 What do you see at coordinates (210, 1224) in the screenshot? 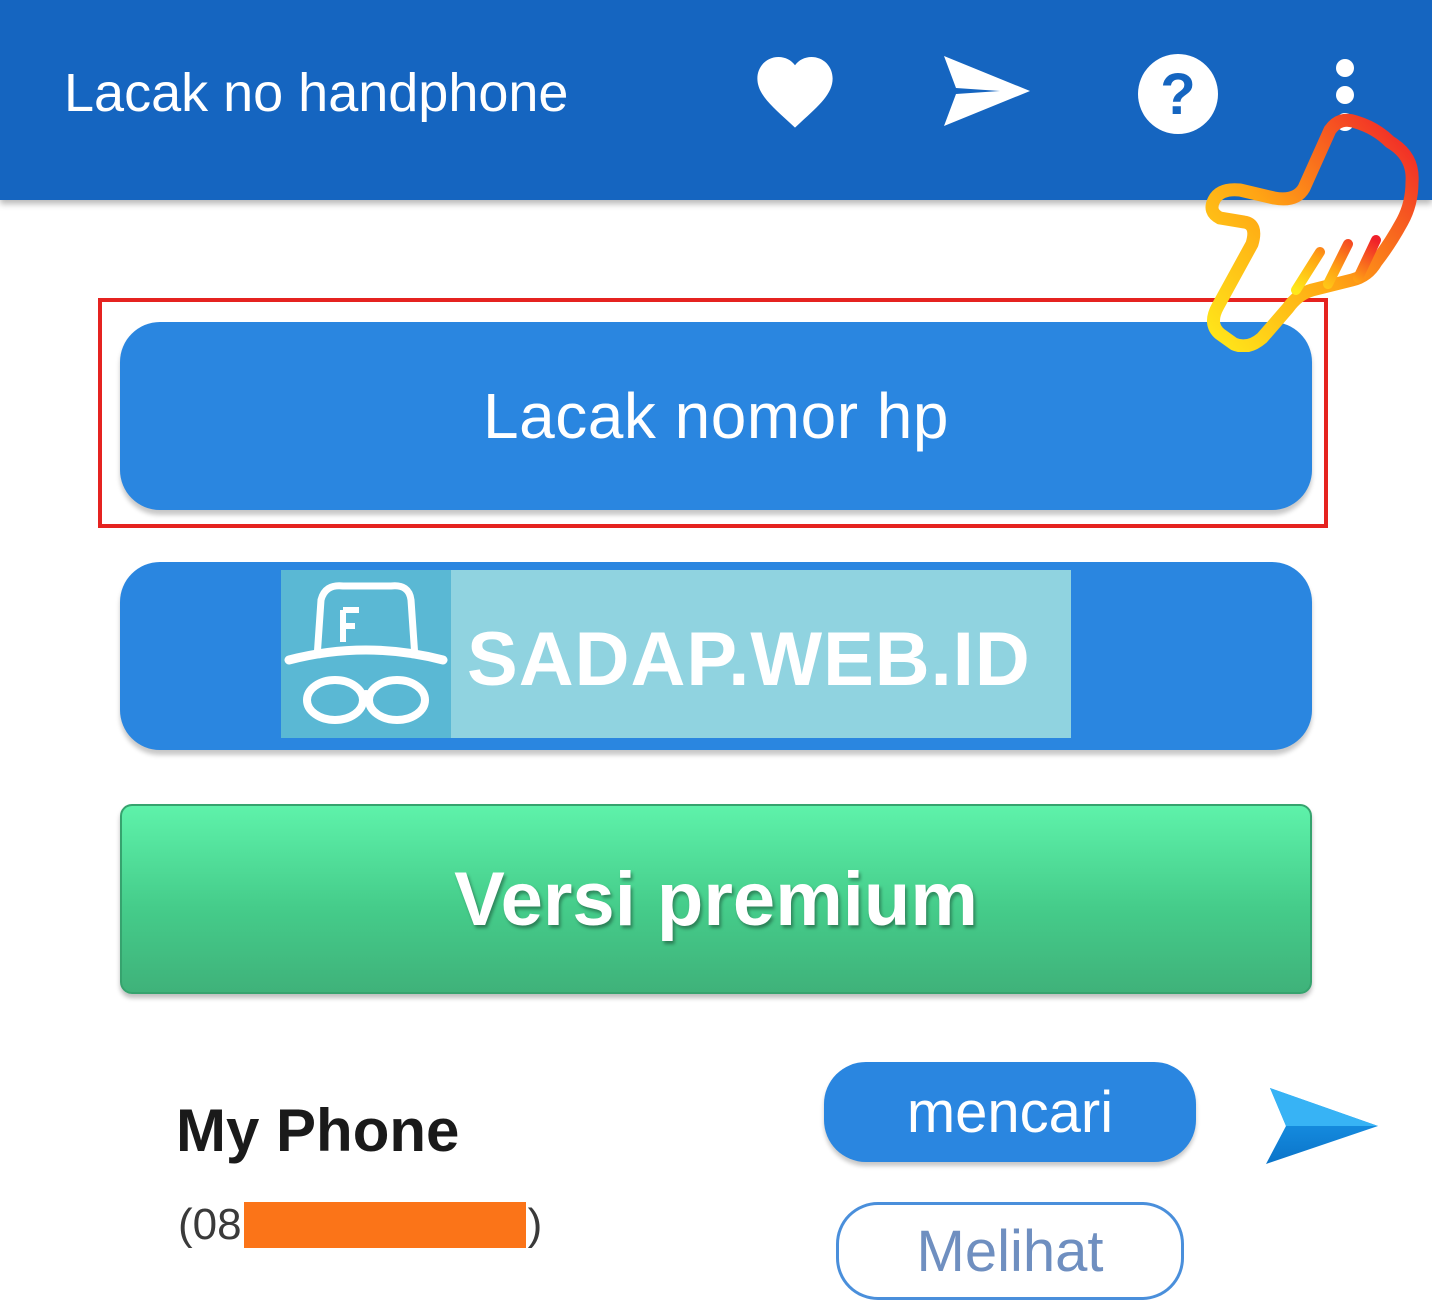
I see `phone-number-prefix: (08` at bounding box center [210, 1224].